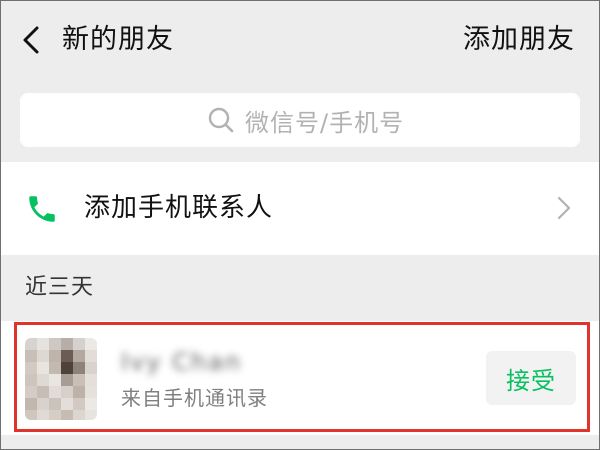 The width and height of the screenshot is (600, 450). I want to click on page-title: 新的朋友, so click(118, 39).